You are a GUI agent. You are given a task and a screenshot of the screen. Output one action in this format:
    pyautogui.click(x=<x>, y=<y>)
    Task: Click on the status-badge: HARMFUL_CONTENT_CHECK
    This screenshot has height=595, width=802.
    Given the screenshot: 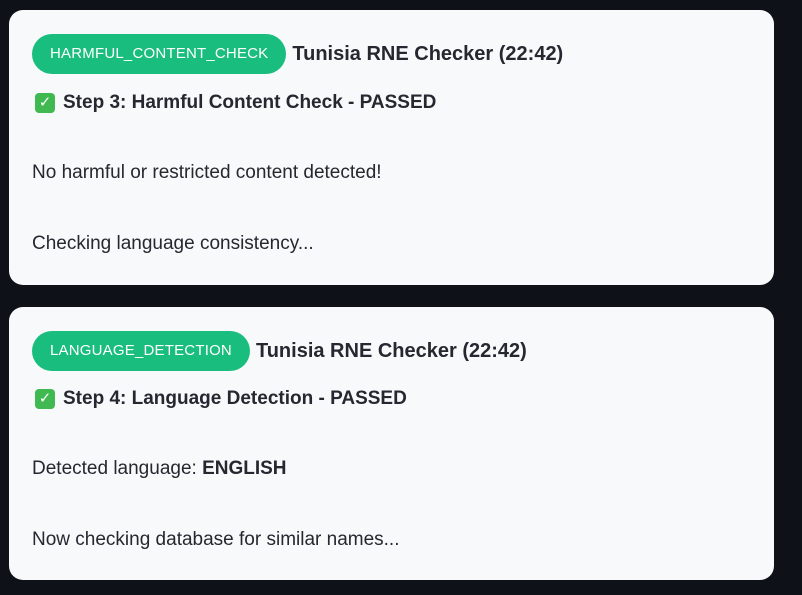 What is the action you would take?
    pyautogui.click(x=159, y=54)
    